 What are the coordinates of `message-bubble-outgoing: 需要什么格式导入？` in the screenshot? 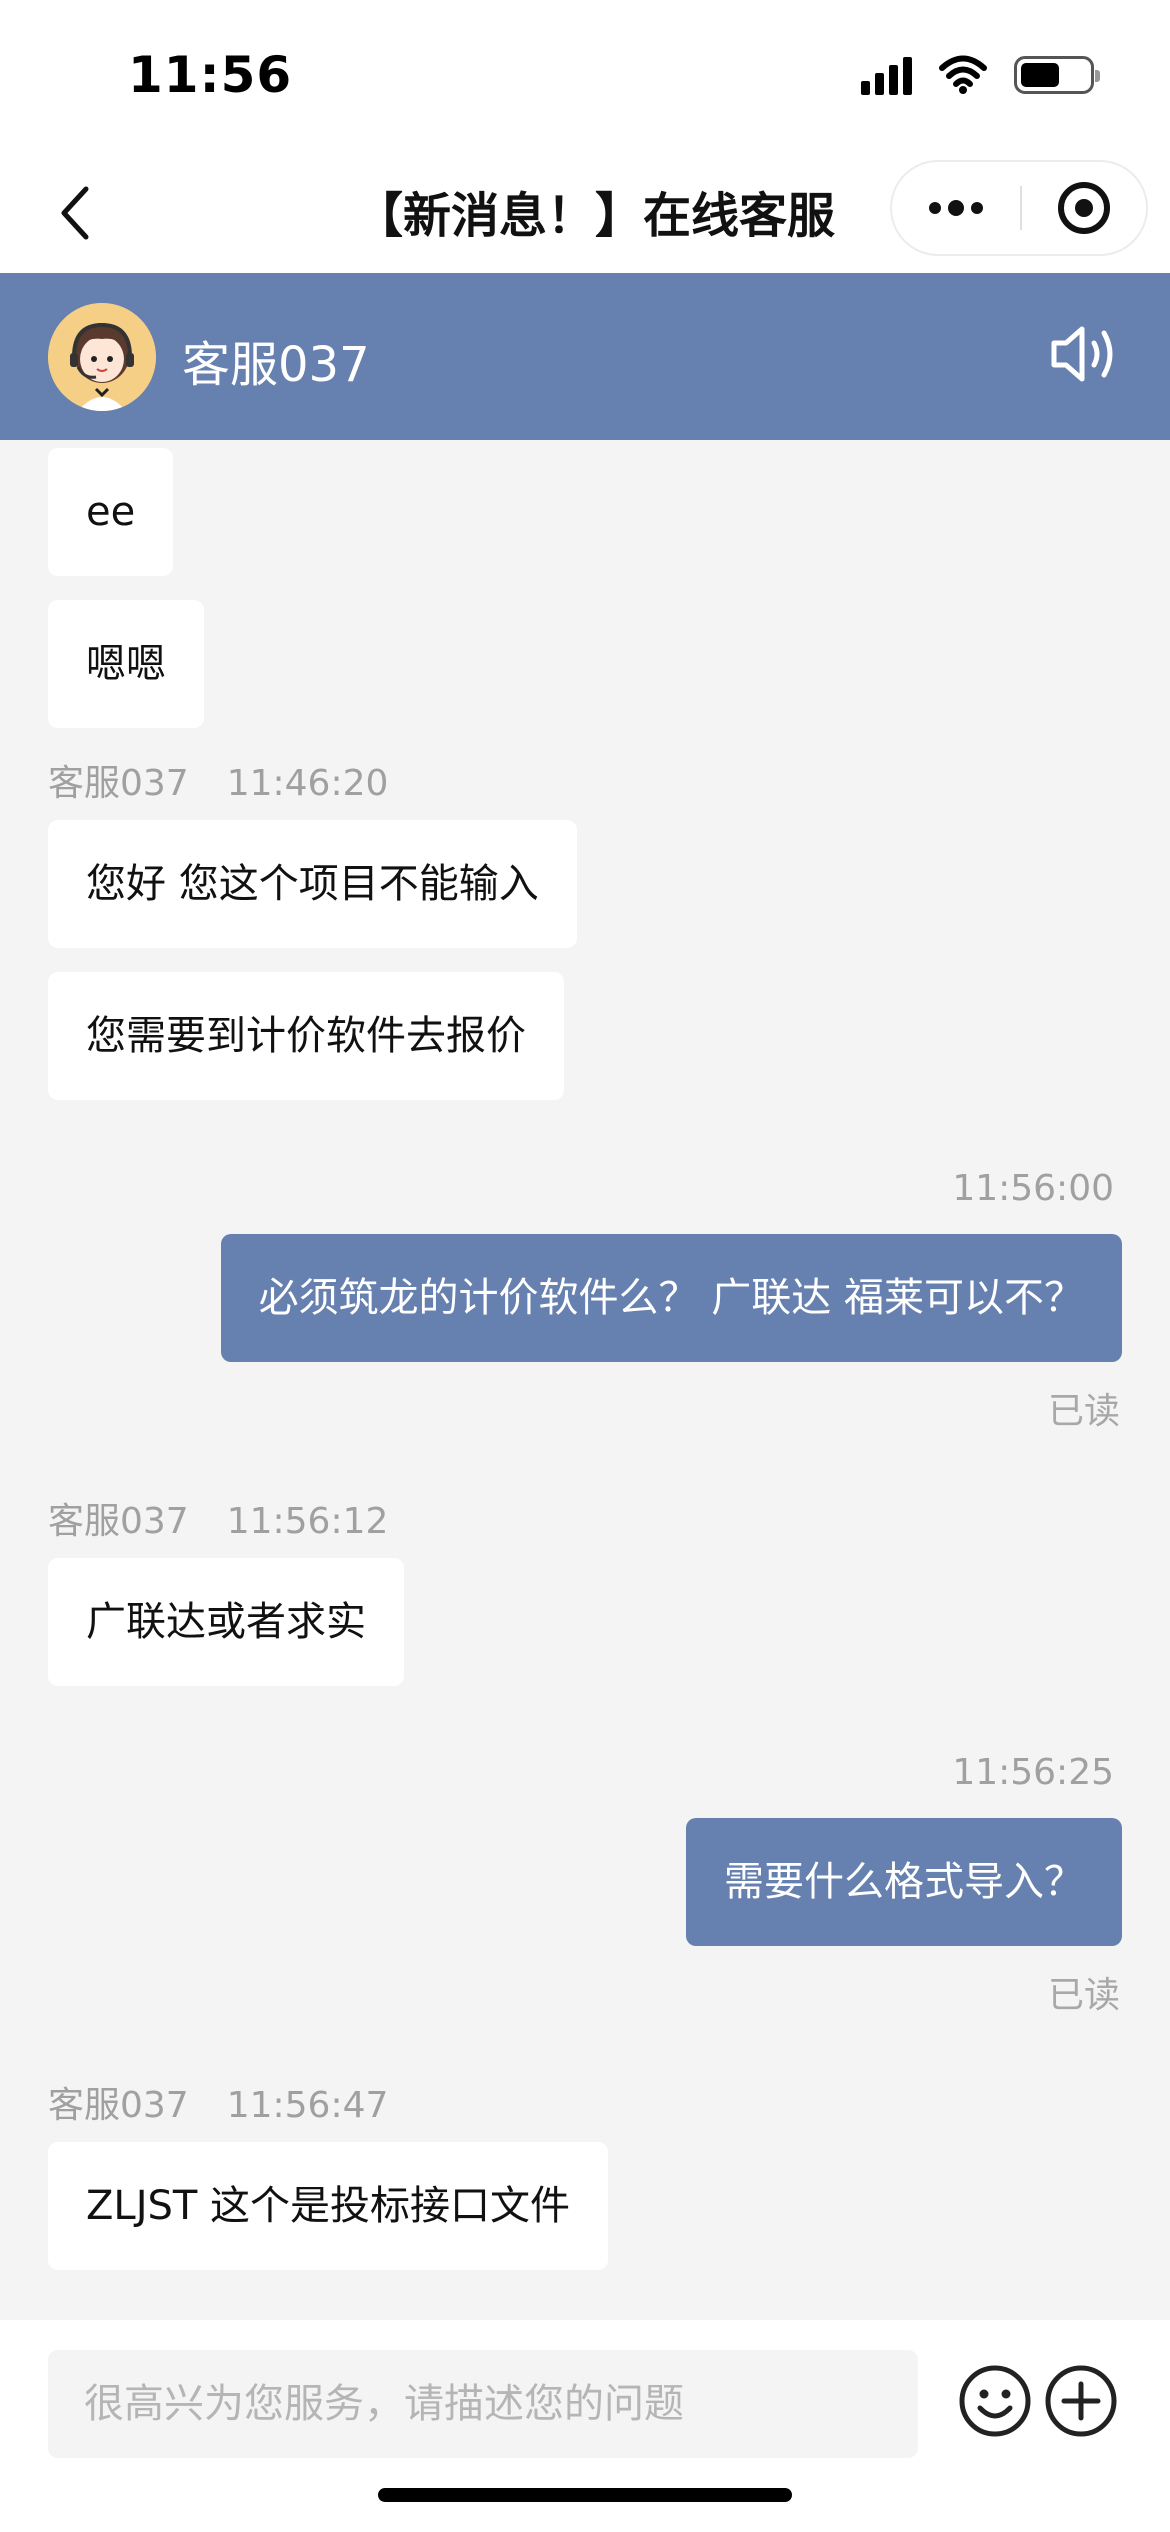 It's located at (904, 1882).